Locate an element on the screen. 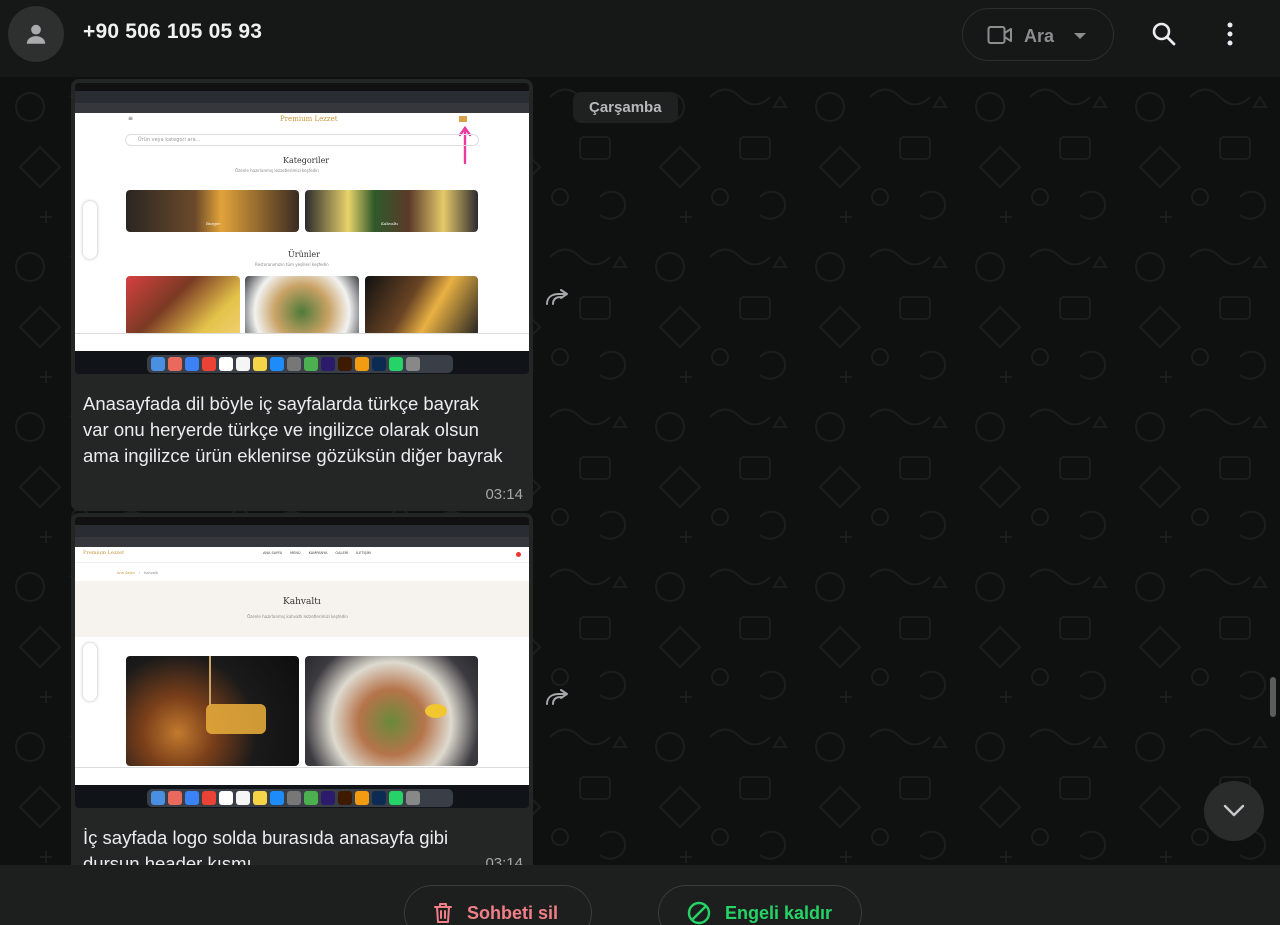 The image size is (1280, 925). date-separator: Çarşamba is located at coordinates (625, 107).